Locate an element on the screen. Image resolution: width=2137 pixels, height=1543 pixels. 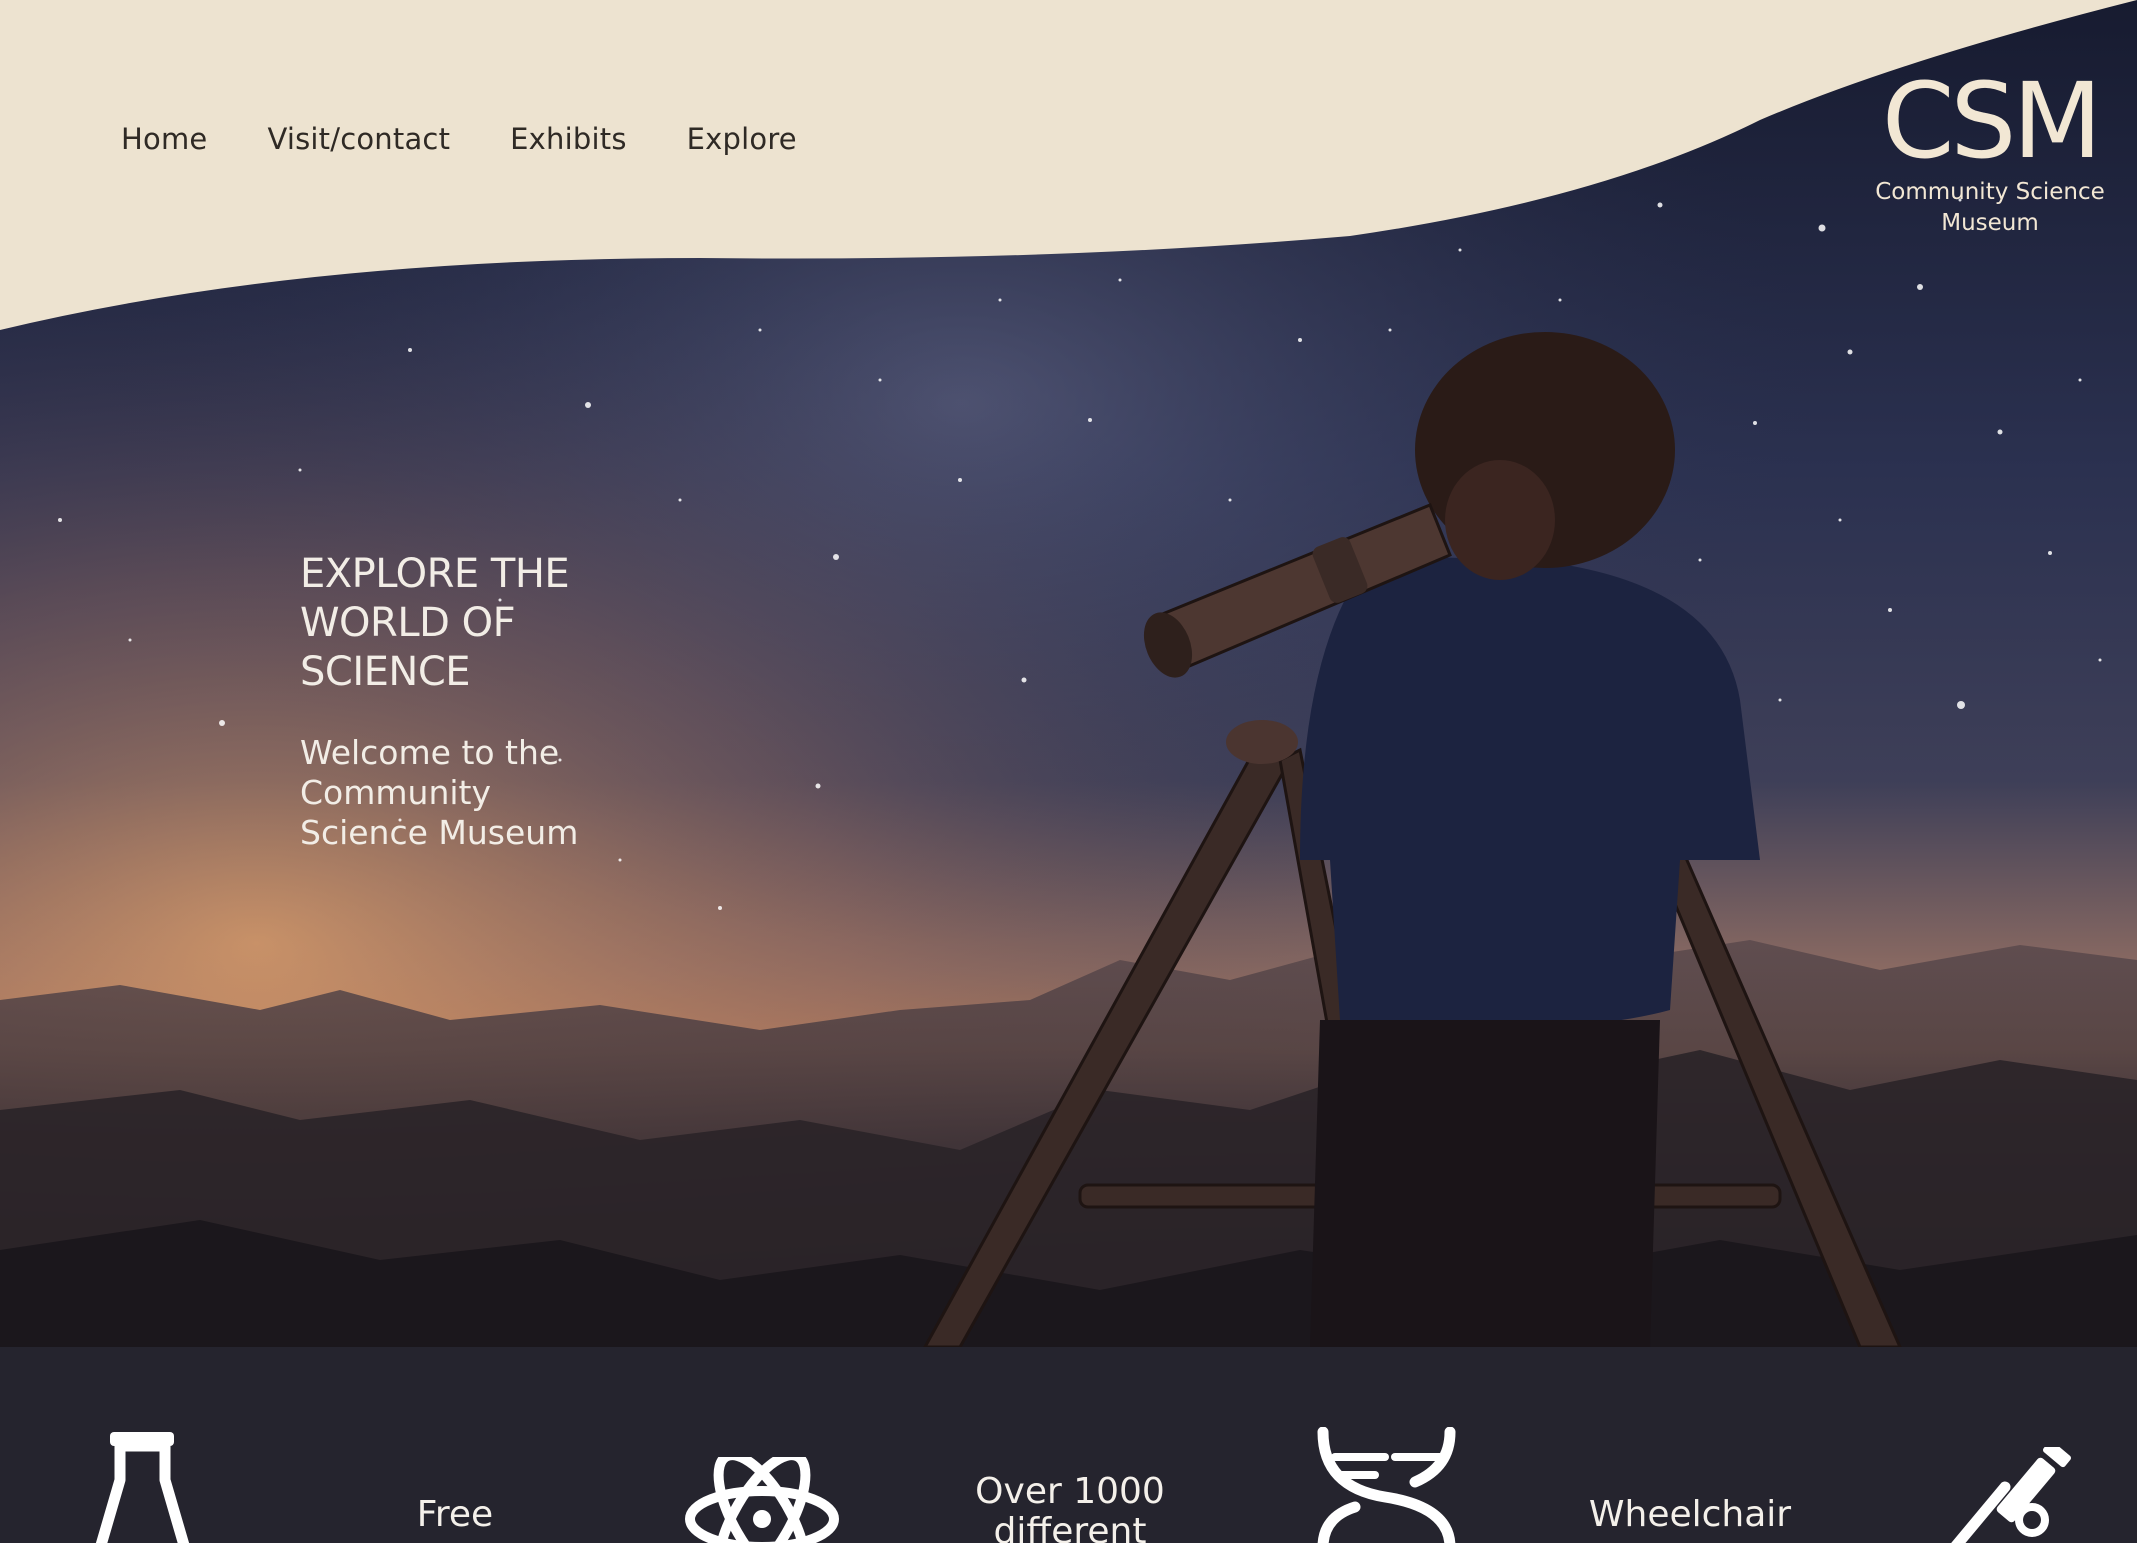
feature-wheelchair-text: Wheelchair is located at coordinates (1690, 1515).